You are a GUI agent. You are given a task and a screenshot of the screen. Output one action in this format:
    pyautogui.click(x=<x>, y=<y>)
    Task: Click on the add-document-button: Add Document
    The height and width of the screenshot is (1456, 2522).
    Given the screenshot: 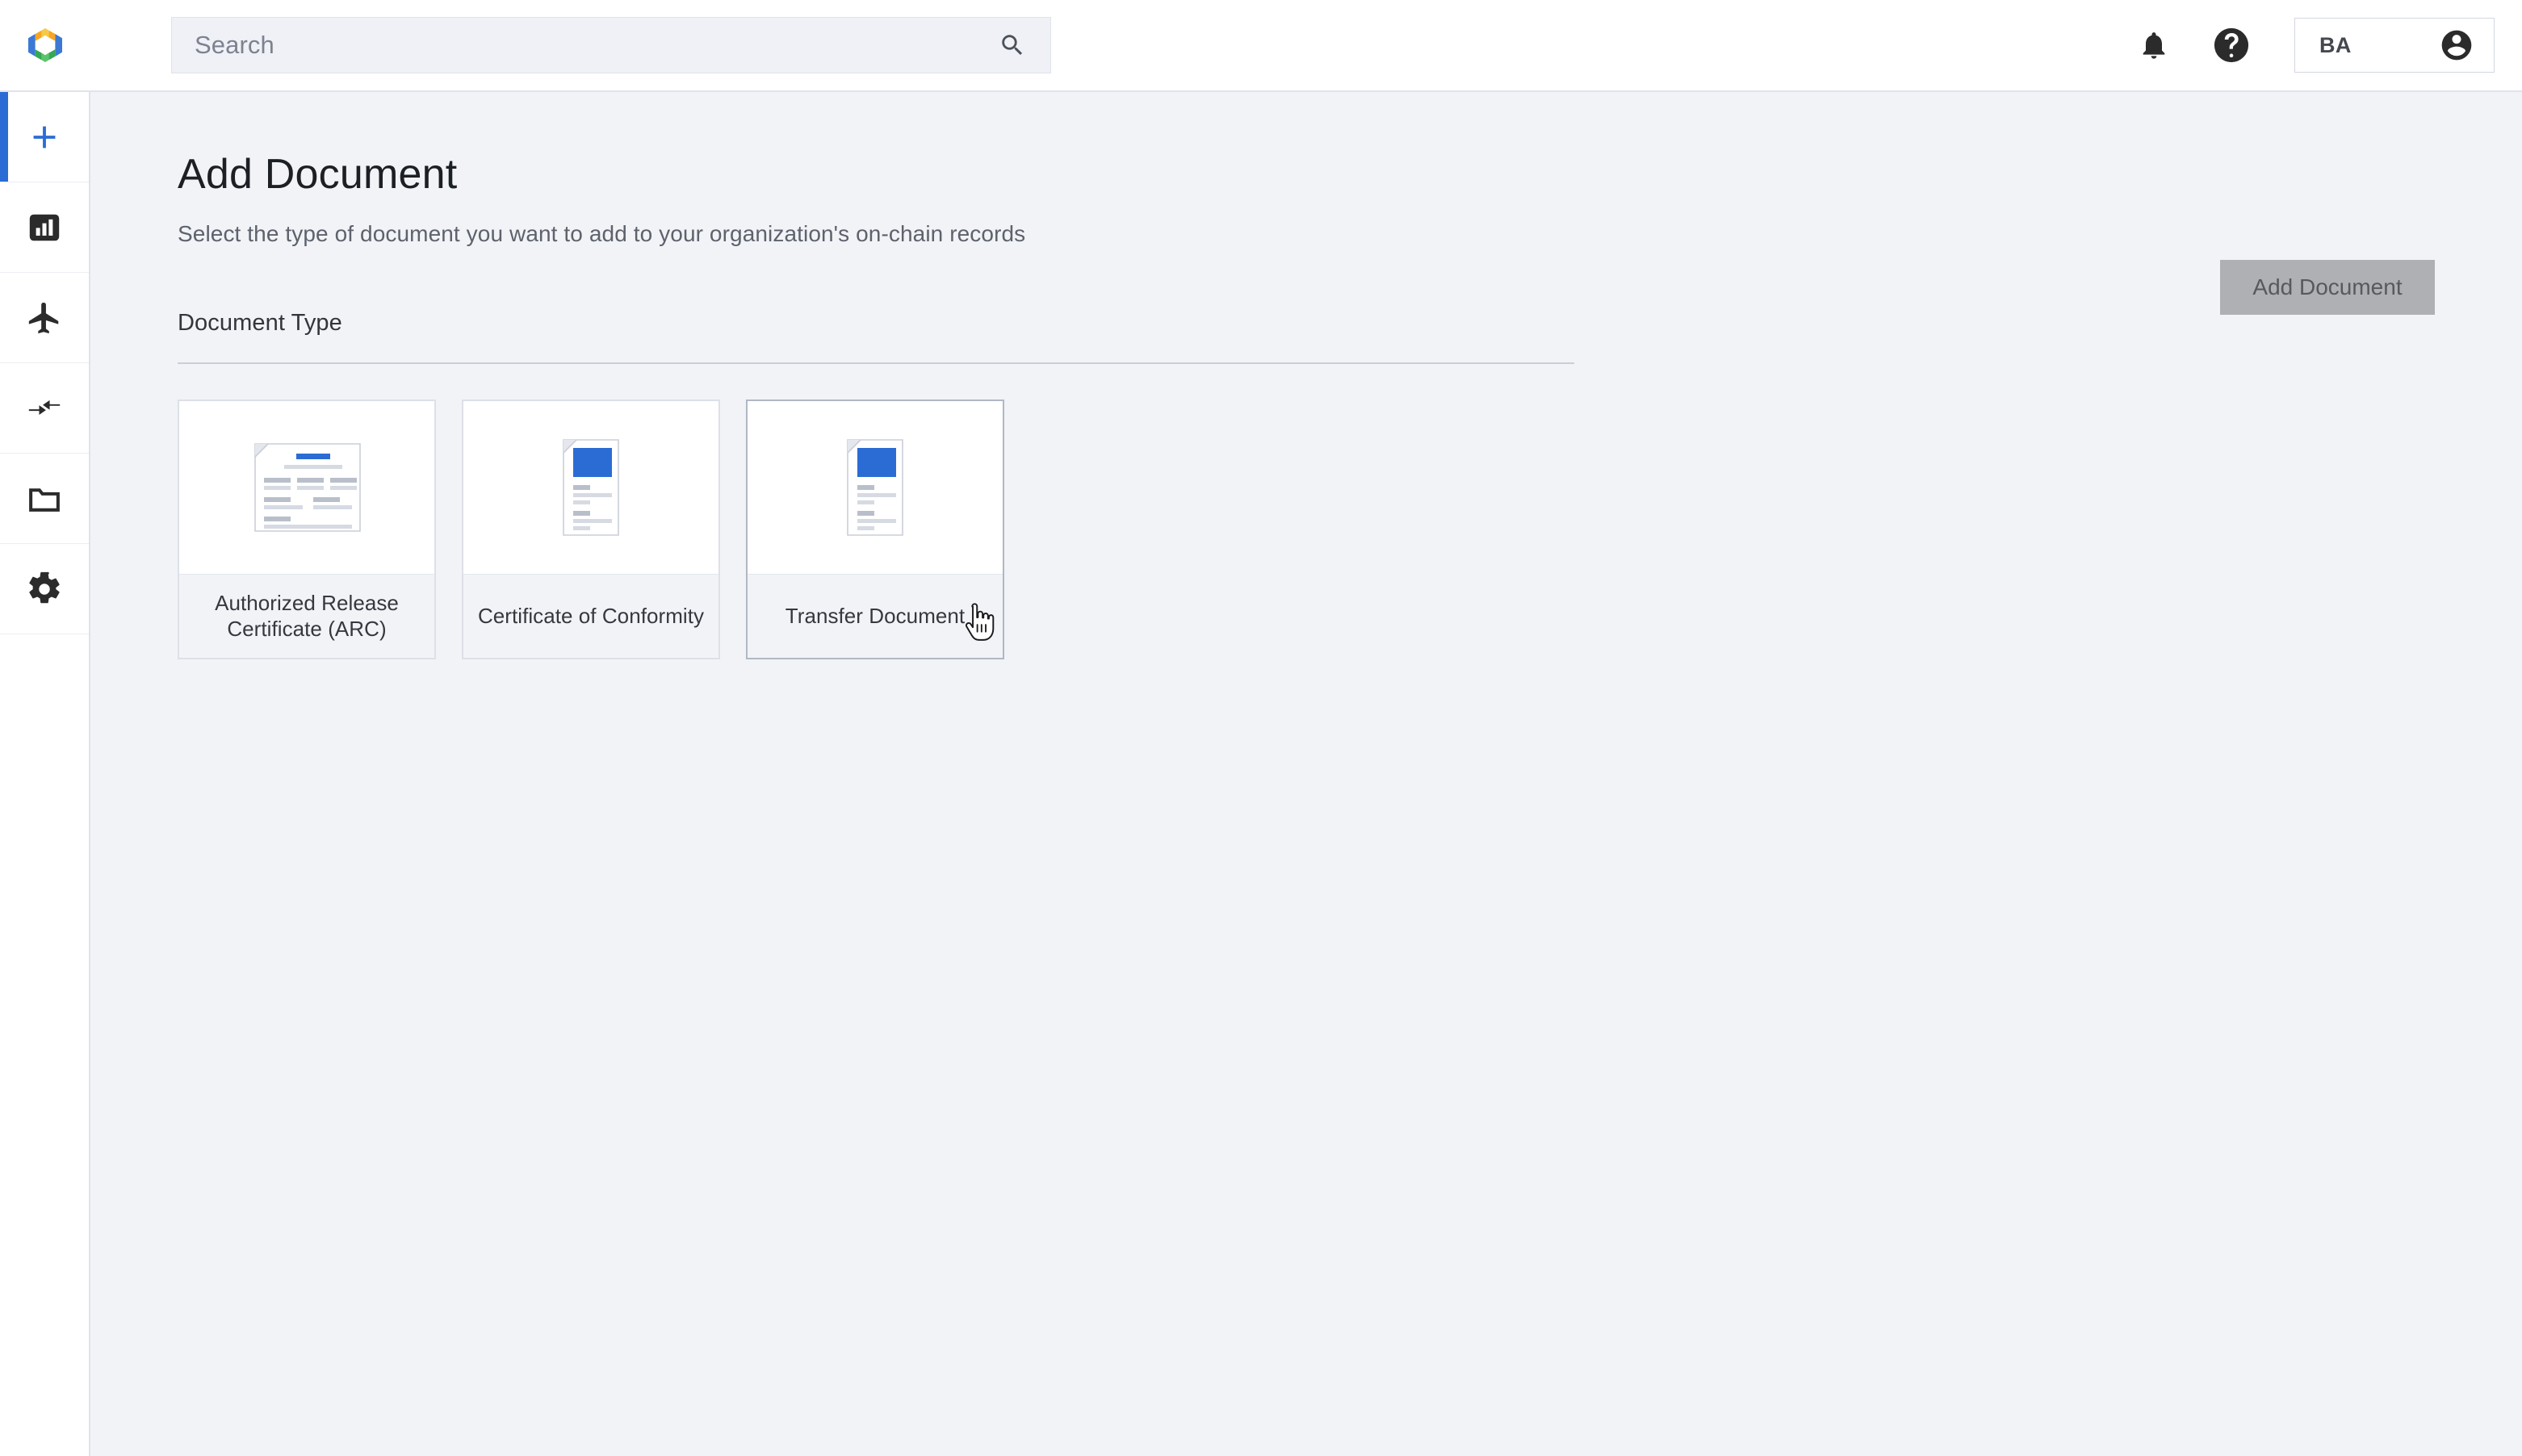 What is the action you would take?
    pyautogui.click(x=2327, y=287)
    